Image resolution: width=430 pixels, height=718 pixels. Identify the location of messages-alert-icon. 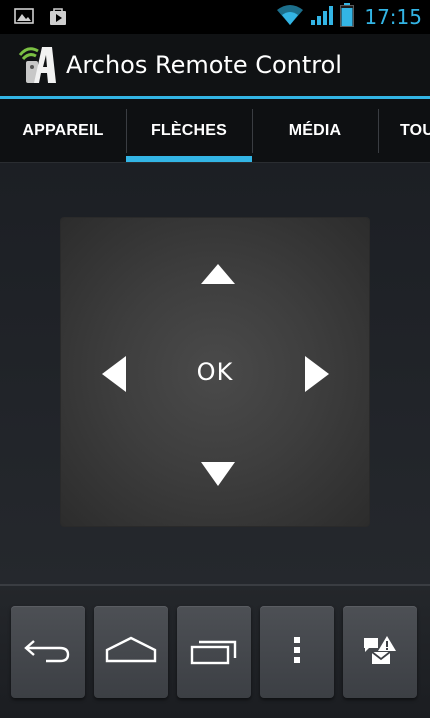
(380, 652).